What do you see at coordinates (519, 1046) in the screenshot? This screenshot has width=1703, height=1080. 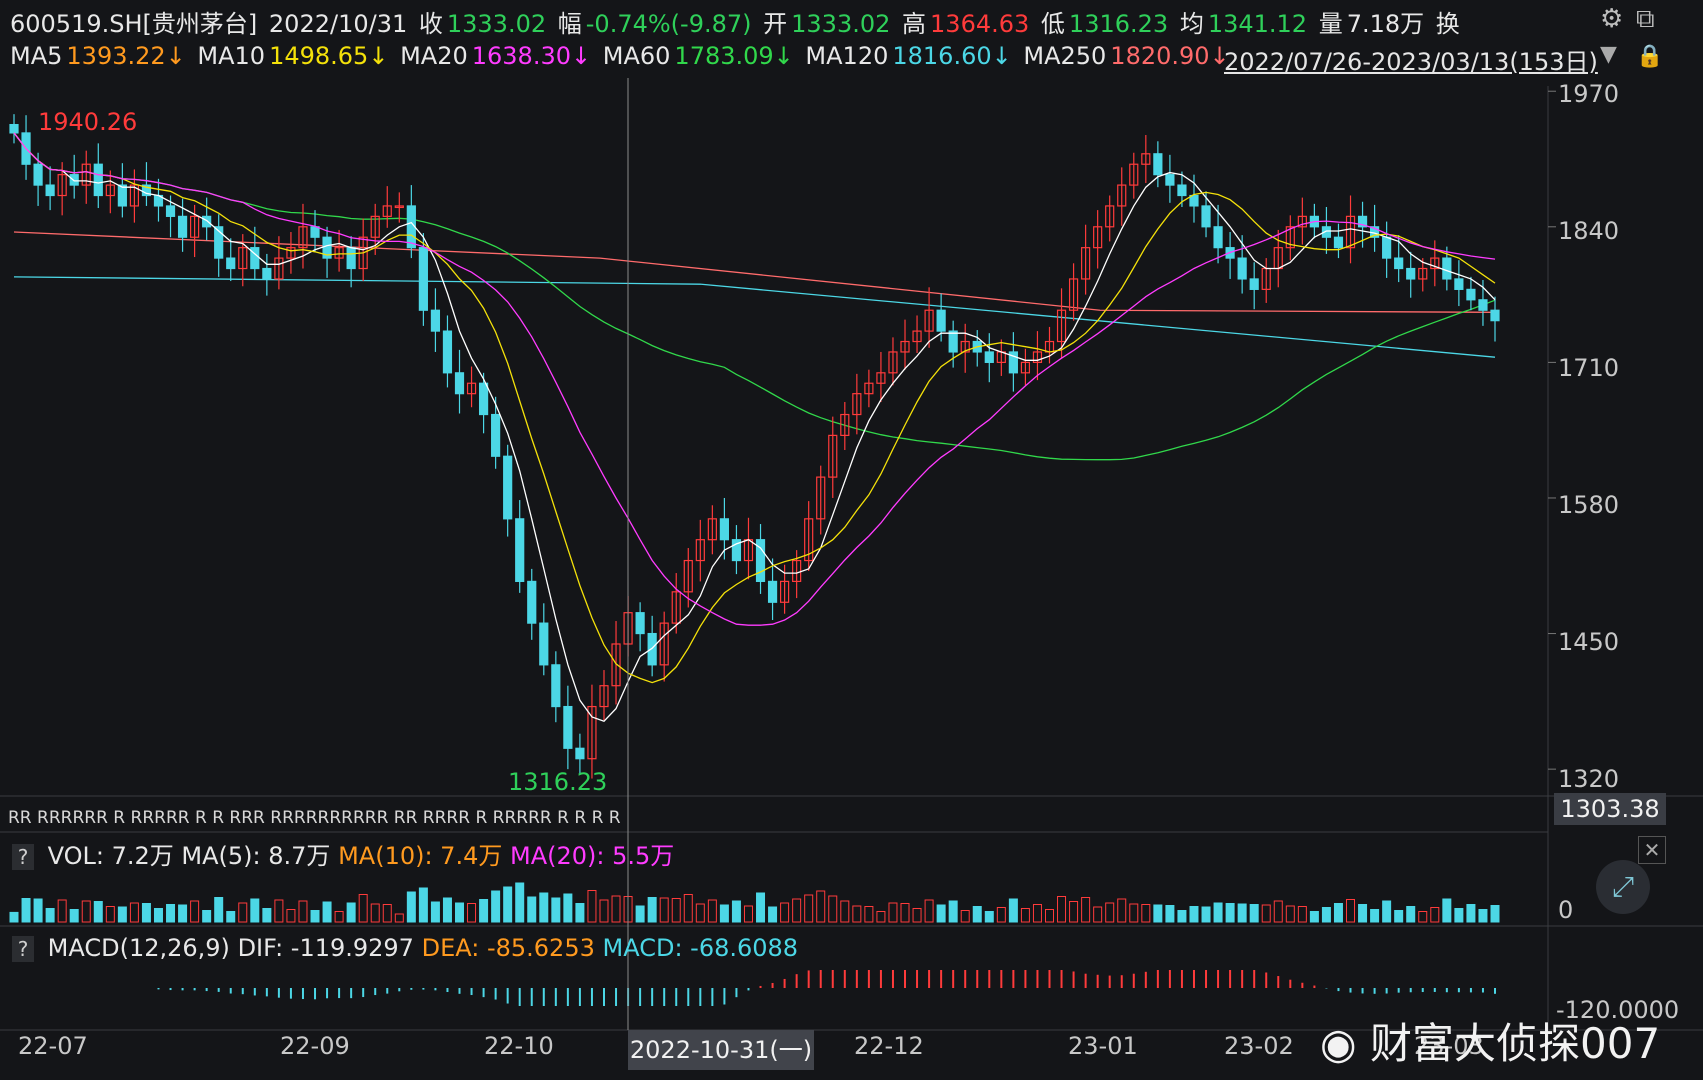 I see `x-tick: 22-10` at bounding box center [519, 1046].